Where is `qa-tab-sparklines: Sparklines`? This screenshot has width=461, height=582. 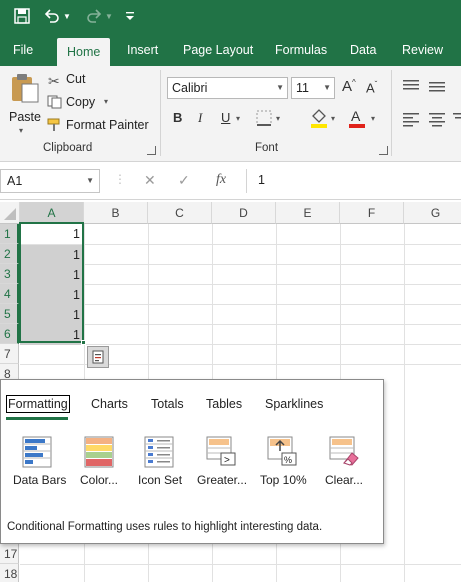 qa-tab-sparklines: Sparklines is located at coordinates (294, 404).